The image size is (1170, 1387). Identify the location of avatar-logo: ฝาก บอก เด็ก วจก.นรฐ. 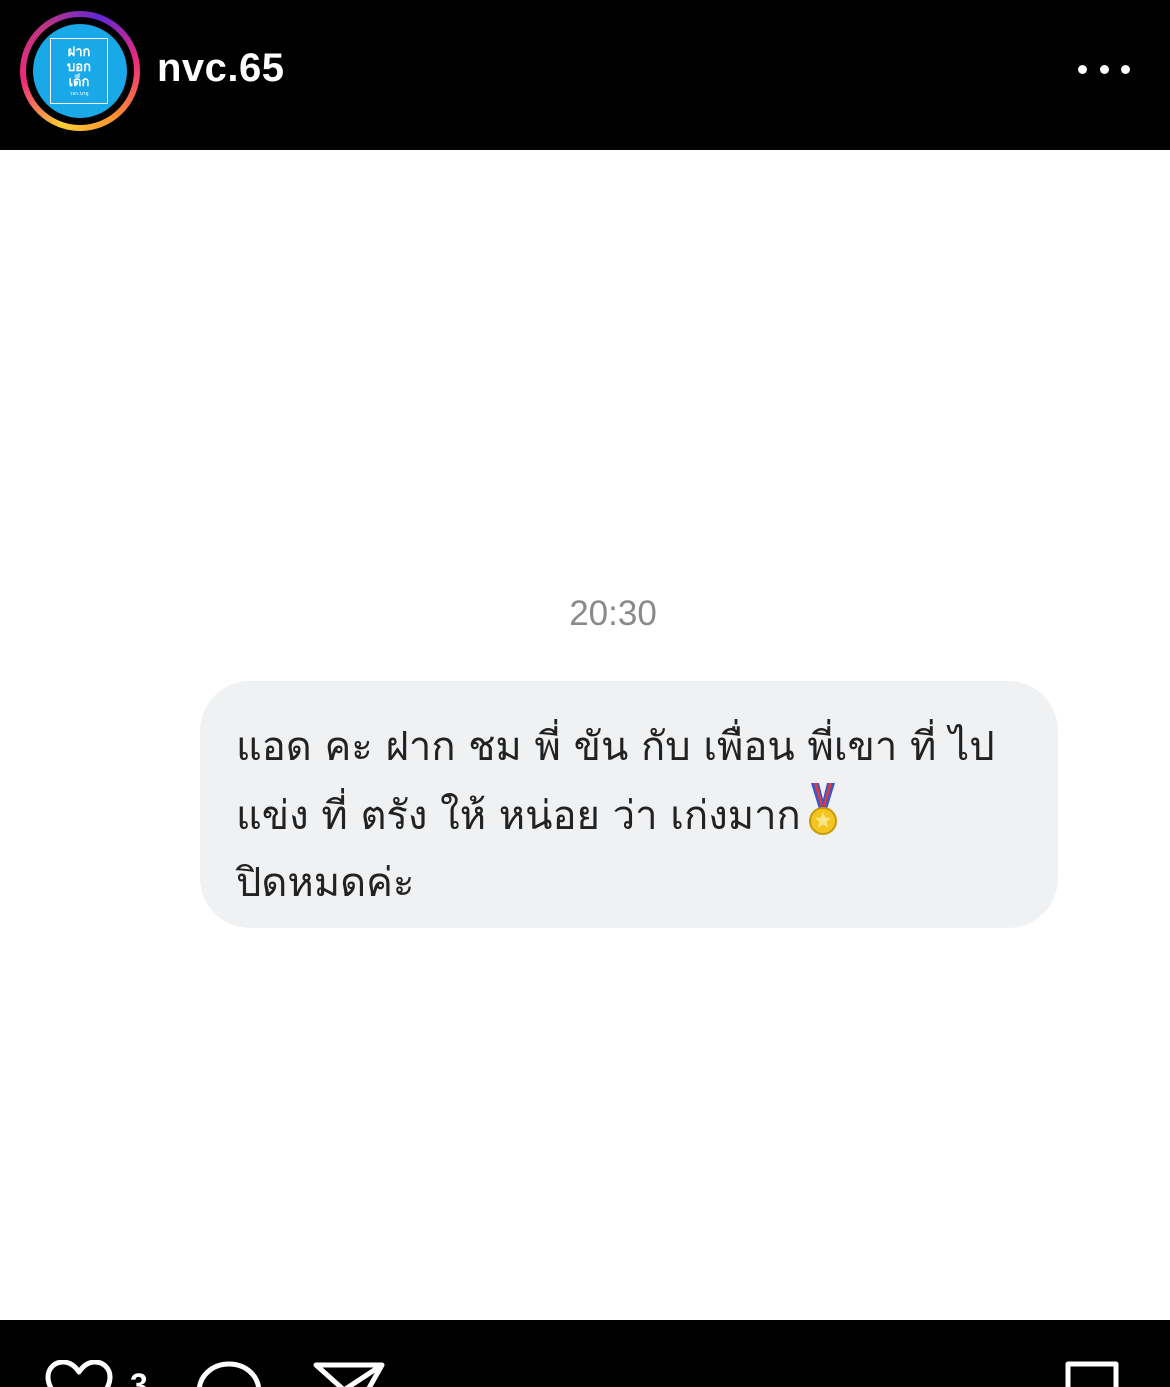
(79, 71).